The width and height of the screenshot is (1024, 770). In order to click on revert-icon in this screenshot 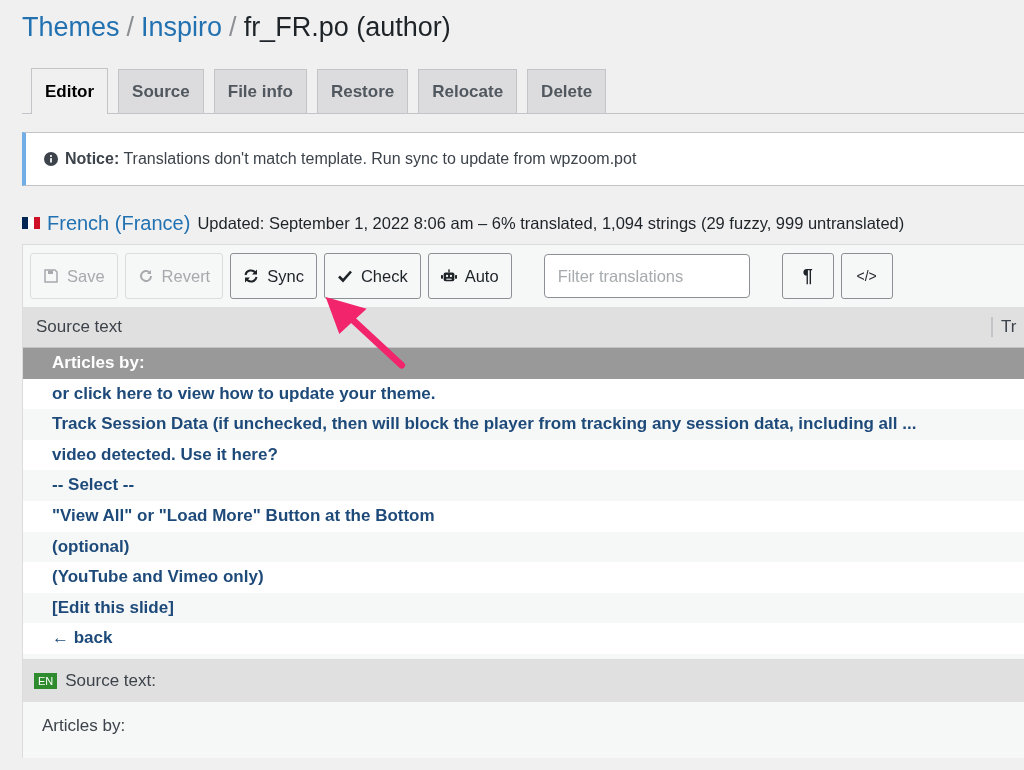, I will do `click(145, 276)`.